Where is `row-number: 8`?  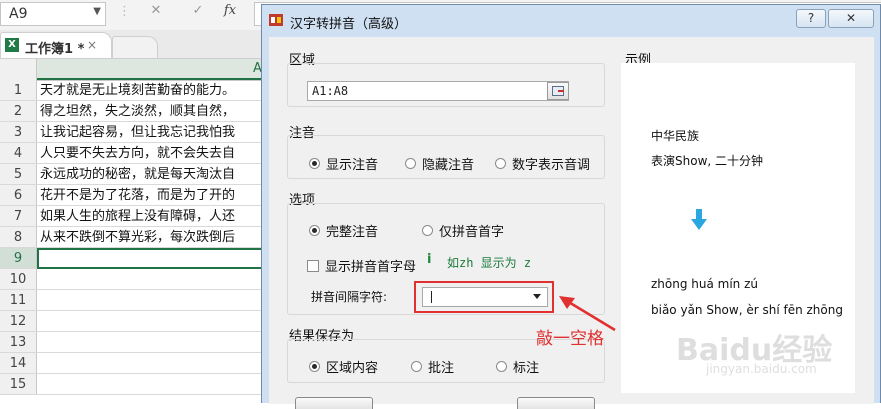
row-number: 8 is located at coordinates (18, 237).